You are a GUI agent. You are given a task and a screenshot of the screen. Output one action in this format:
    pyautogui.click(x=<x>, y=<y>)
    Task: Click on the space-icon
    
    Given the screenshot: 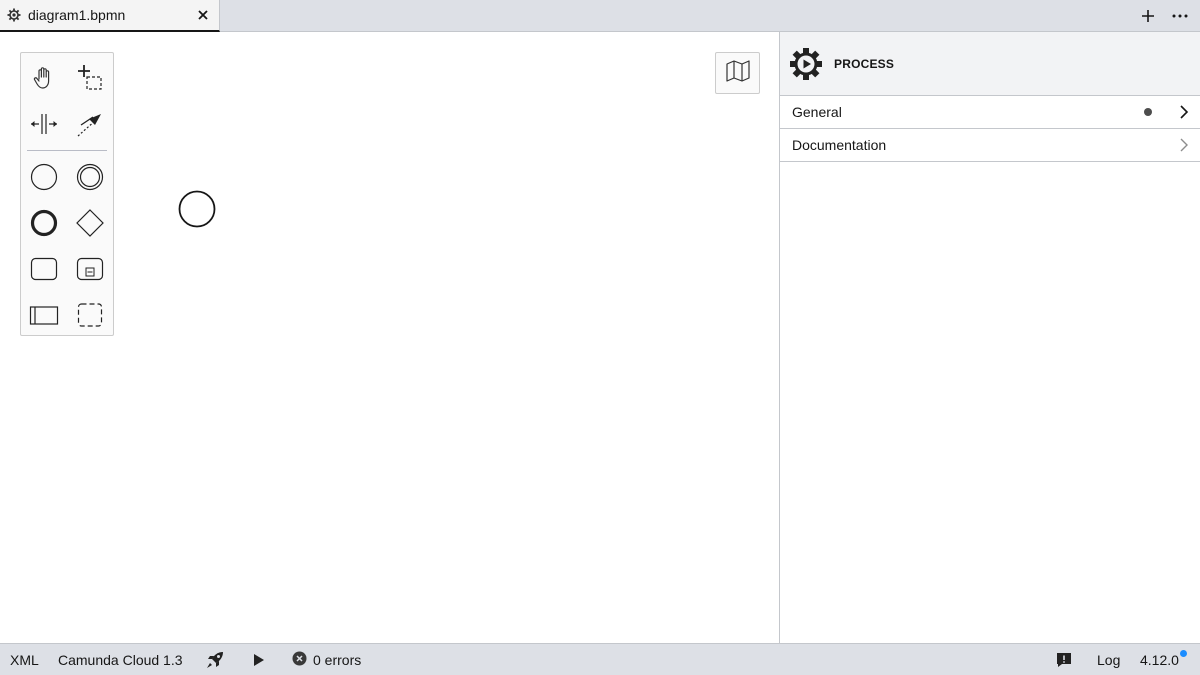 What is the action you would take?
    pyautogui.click(x=44, y=124)
    